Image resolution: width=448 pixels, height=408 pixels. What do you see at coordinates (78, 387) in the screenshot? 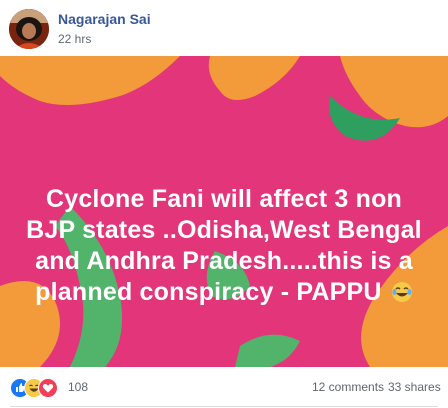
I see `reaction-count: 108` at bounding box center [78, 387].